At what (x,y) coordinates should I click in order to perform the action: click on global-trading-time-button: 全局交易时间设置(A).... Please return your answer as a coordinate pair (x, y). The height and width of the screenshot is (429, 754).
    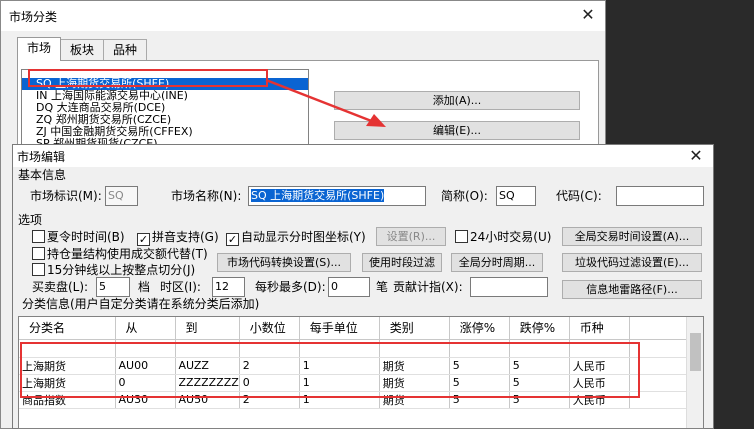
    Looking at the image, I should click on (632, 236).